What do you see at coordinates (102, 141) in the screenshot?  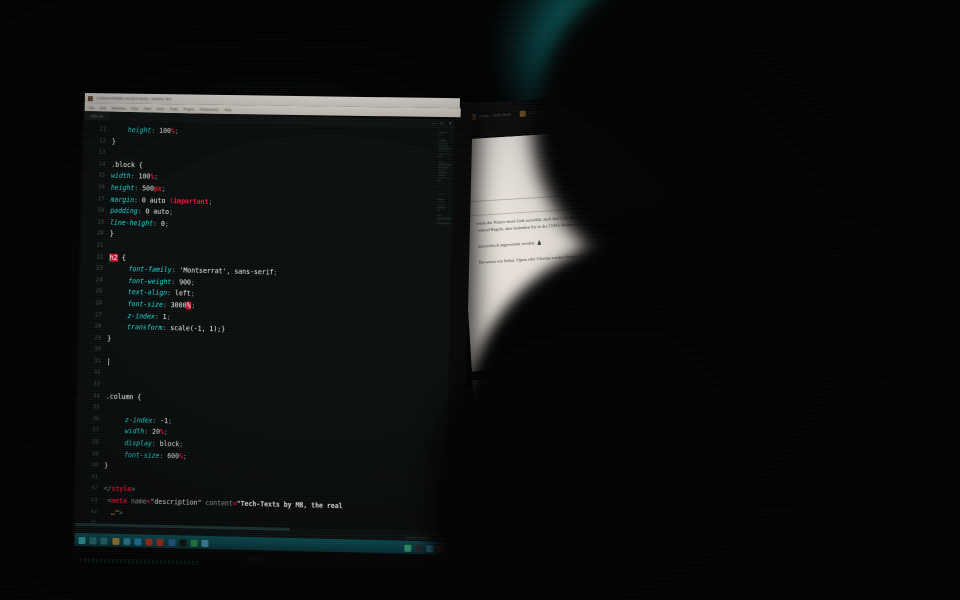 I see `line-number: 12` at bounding box center [102, 141].